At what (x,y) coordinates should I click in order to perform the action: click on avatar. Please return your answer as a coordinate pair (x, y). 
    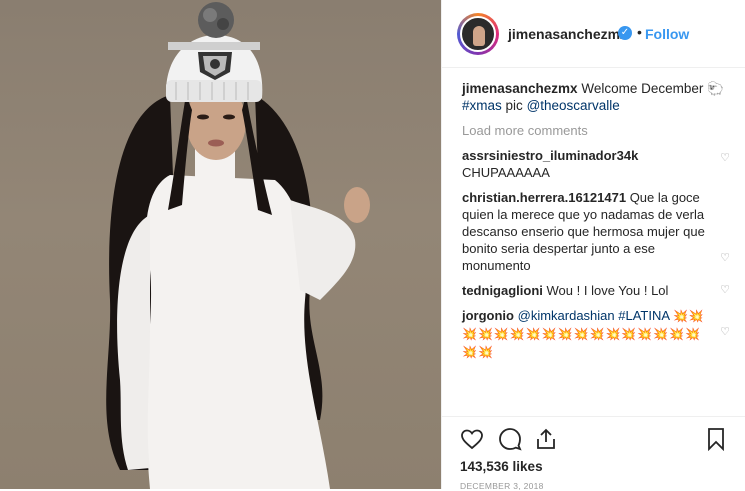
    Looking at the image, I should click on (478, 34).